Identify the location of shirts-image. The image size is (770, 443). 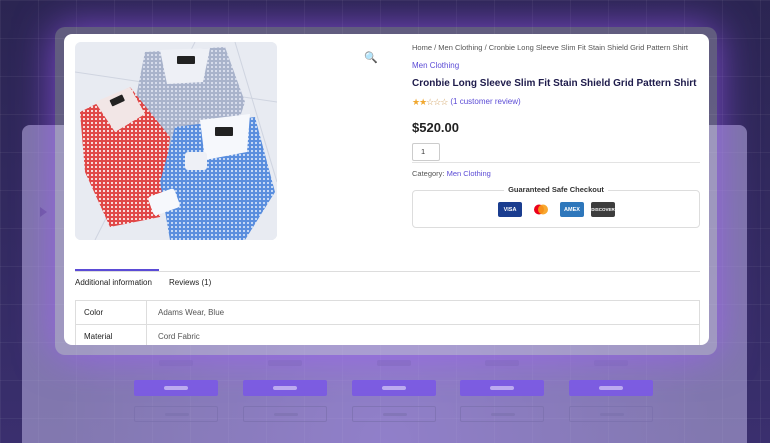
(176, 141).